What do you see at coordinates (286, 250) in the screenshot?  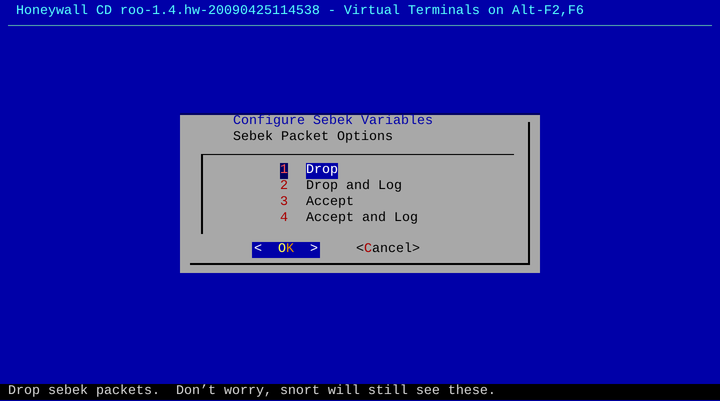 I see `dialog-button: < OK >` at bounding box center [286, 250].